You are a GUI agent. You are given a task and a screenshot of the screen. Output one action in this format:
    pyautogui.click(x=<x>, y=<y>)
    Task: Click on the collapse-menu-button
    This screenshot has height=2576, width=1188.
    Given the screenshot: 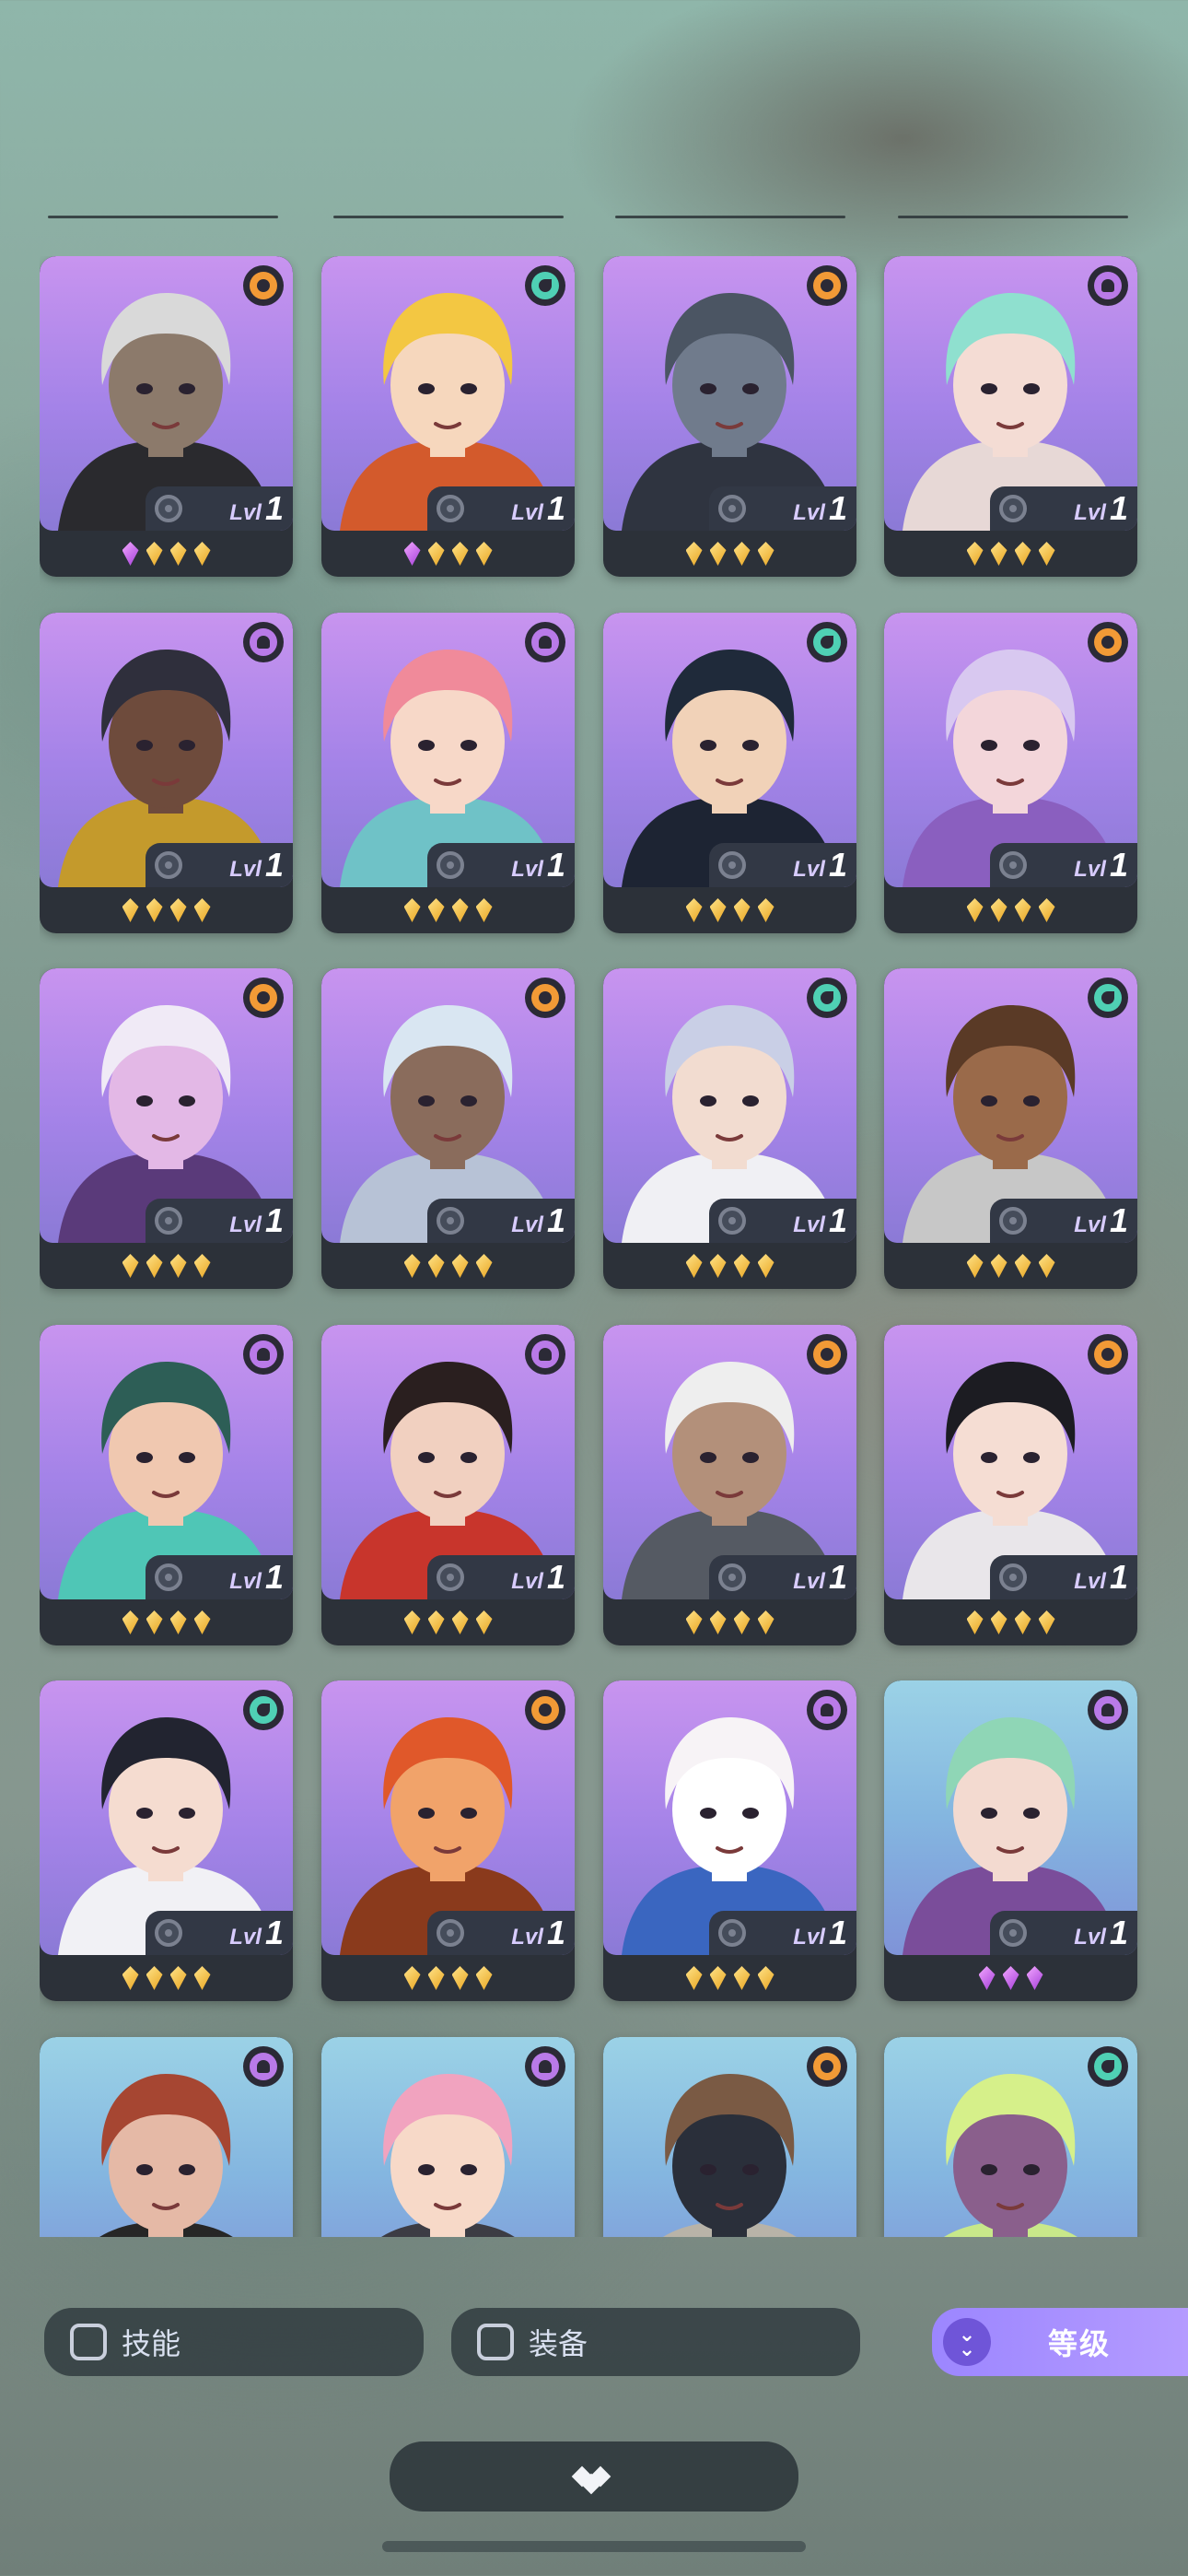 What is the action you would take?
    pyautogui.click(x=594, y=2476)
    